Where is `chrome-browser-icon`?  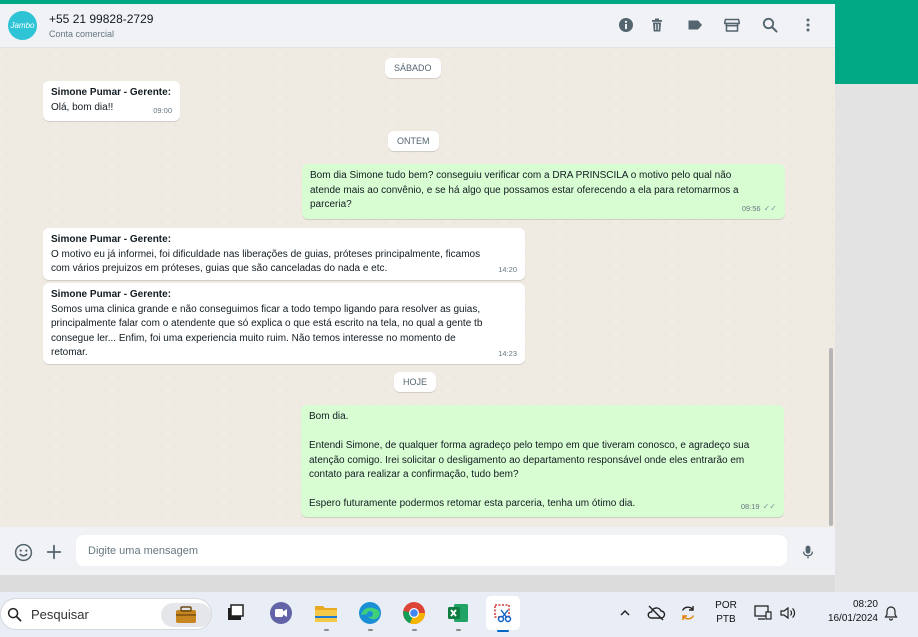
chrome-browser-icon is located at coordinates (414, 615).